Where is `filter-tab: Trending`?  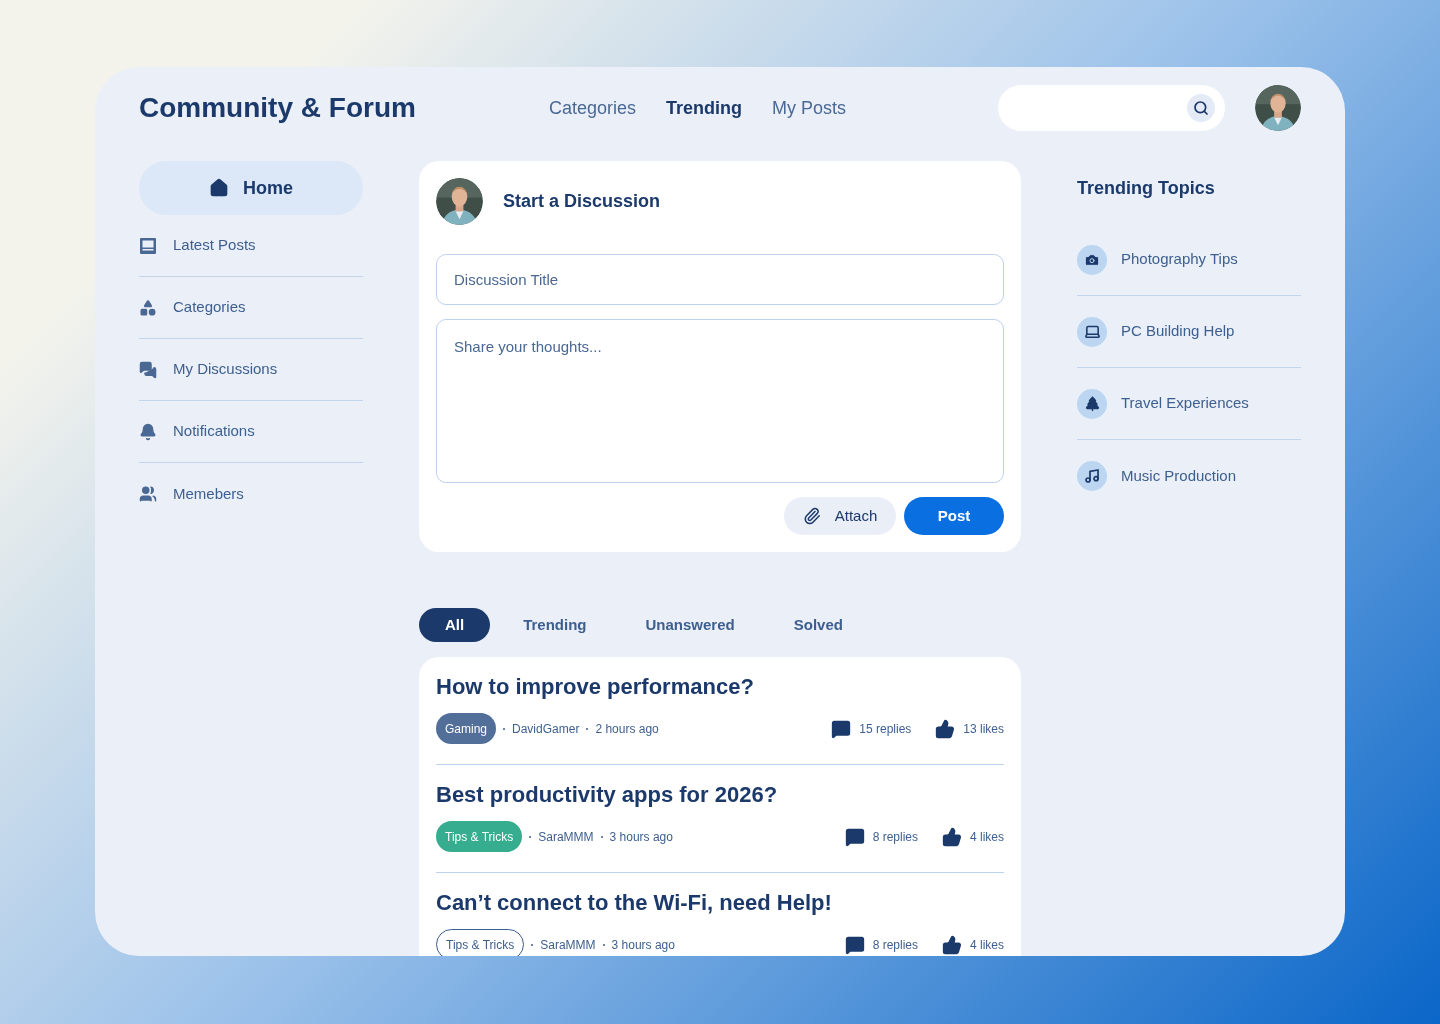 filter-tab: Trending is located at coordinates (555, 625).